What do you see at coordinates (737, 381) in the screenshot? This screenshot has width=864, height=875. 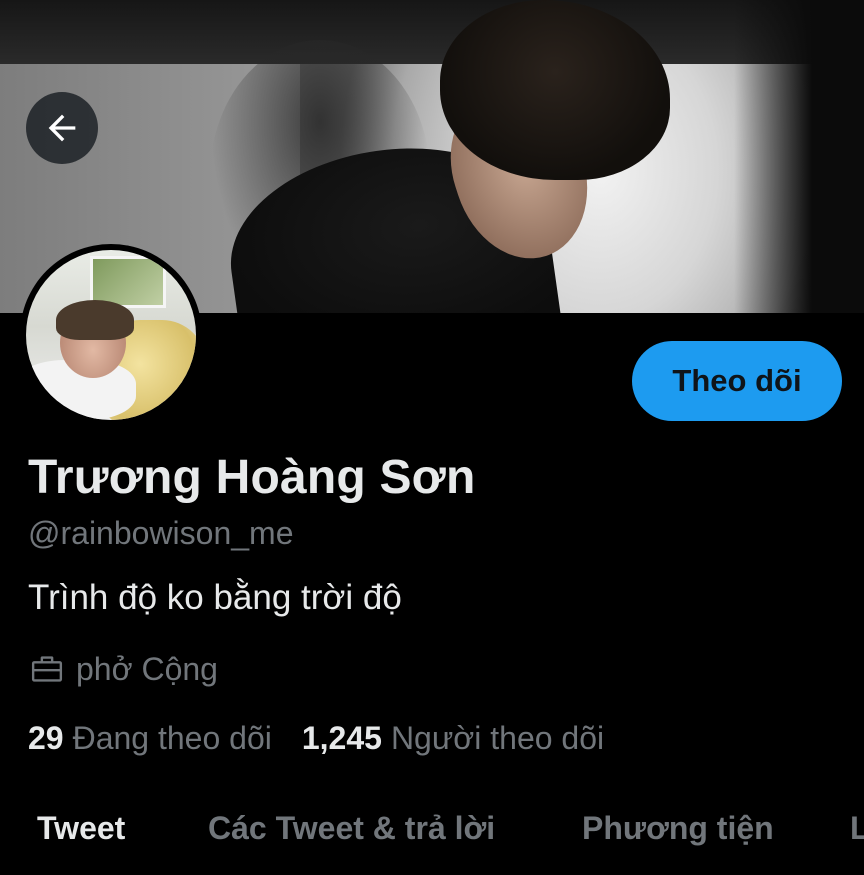 I see `follow-button: Theo dõi` at bounding box center [737, 381].